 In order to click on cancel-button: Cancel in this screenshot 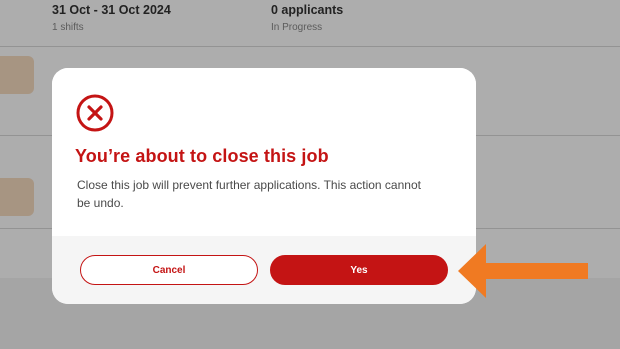, I will do `click(169, 270)`.